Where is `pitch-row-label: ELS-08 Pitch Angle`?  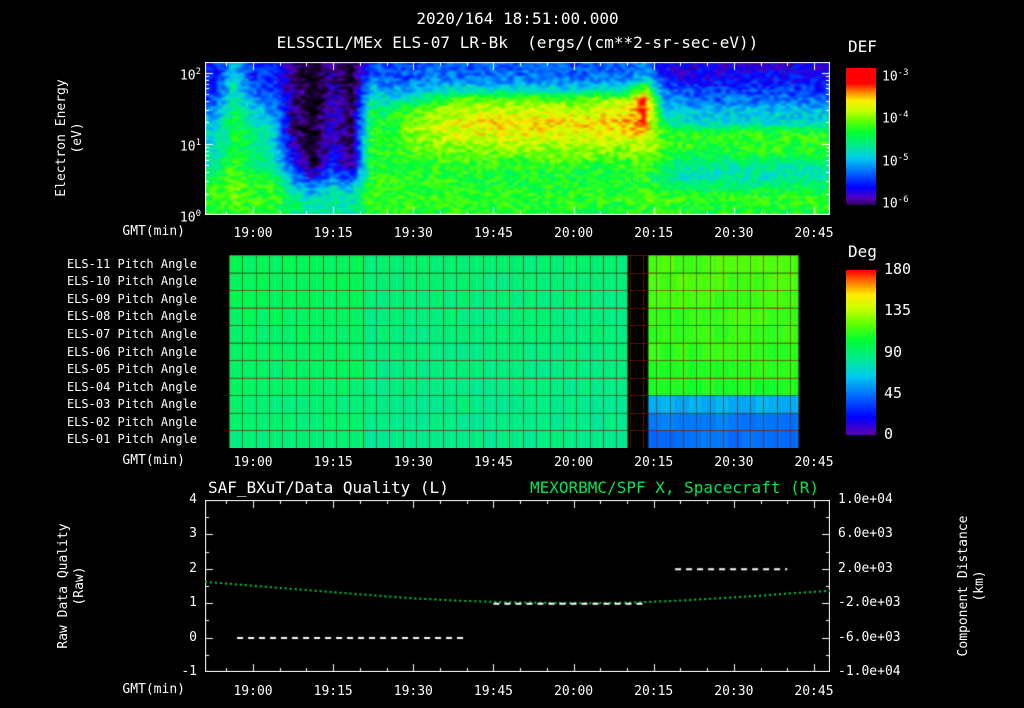
pitch-row-label: ELS-08 Pitch Angle is located at coordinates (131, 316).